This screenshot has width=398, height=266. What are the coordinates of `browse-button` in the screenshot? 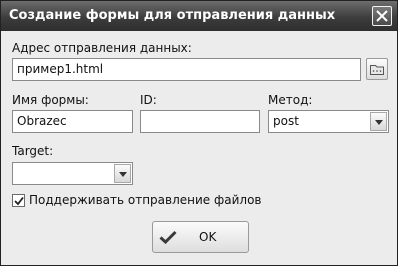 It's located at (377, 69).